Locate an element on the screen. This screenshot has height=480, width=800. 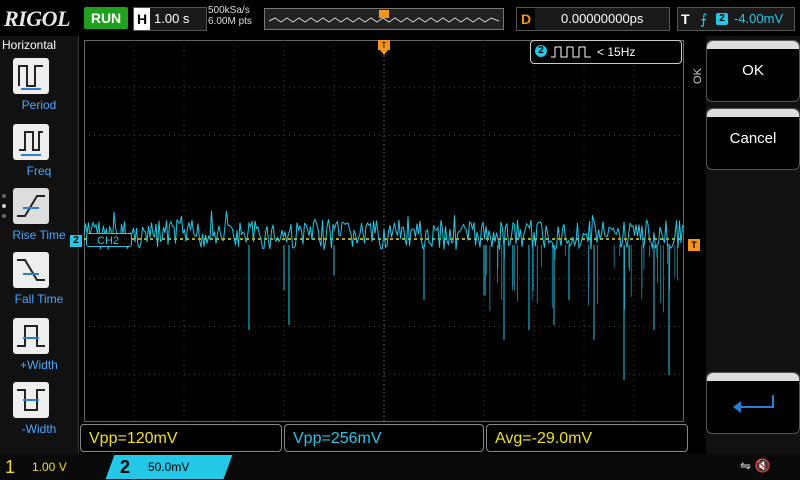
memory-depth: 6.00M pts is located at coordinates (230, 21).